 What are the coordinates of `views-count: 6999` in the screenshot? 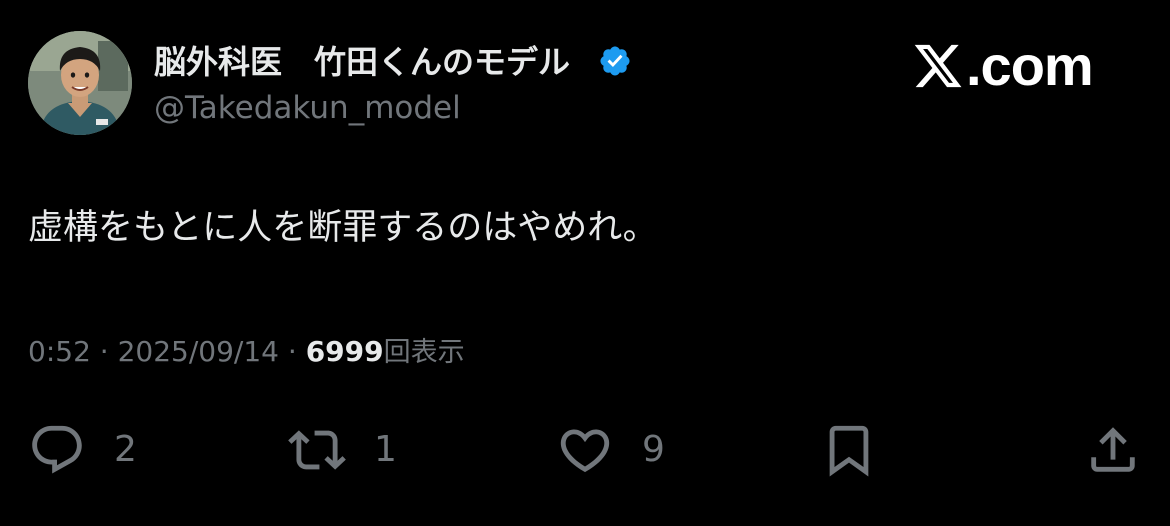 It's located at (345, 352).